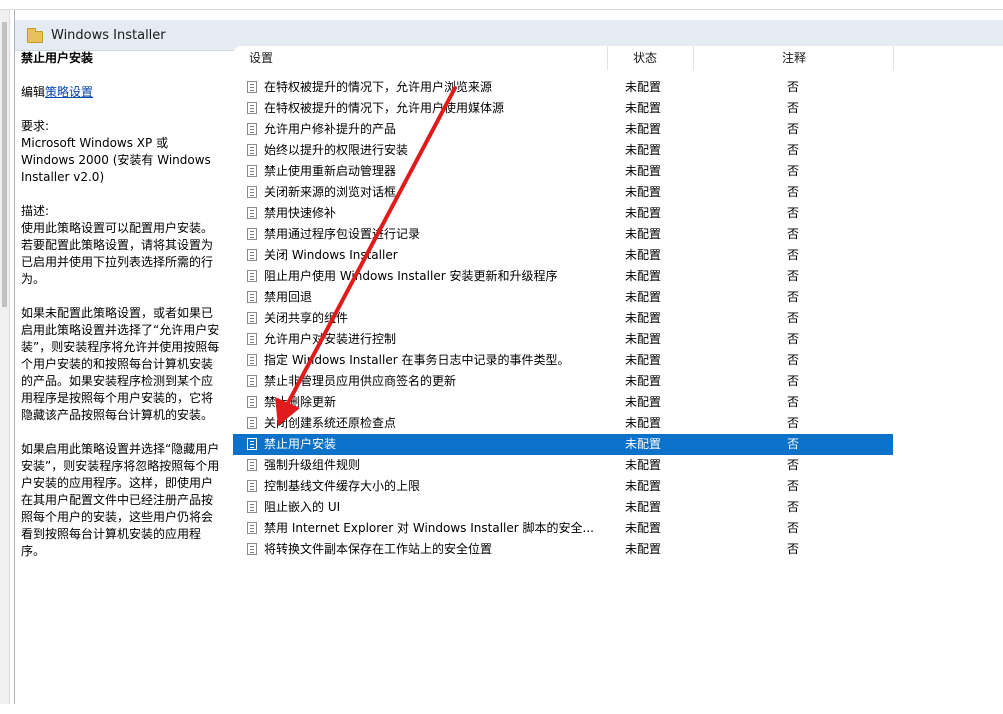  I want to click on arrow-shaft, so click(371, 246).